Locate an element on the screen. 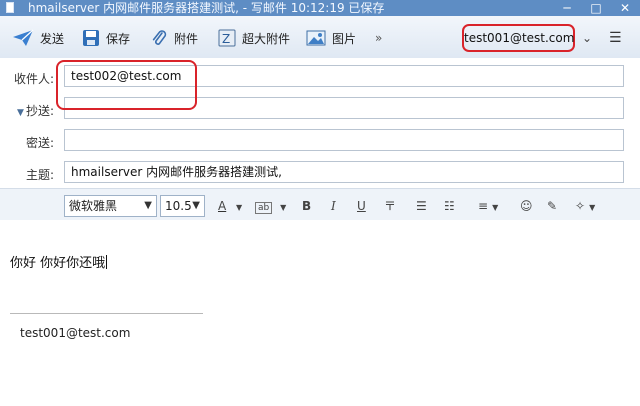 This screenshot has height=406, width=640. save-button: 保存 is located at coordinates (106, 38).